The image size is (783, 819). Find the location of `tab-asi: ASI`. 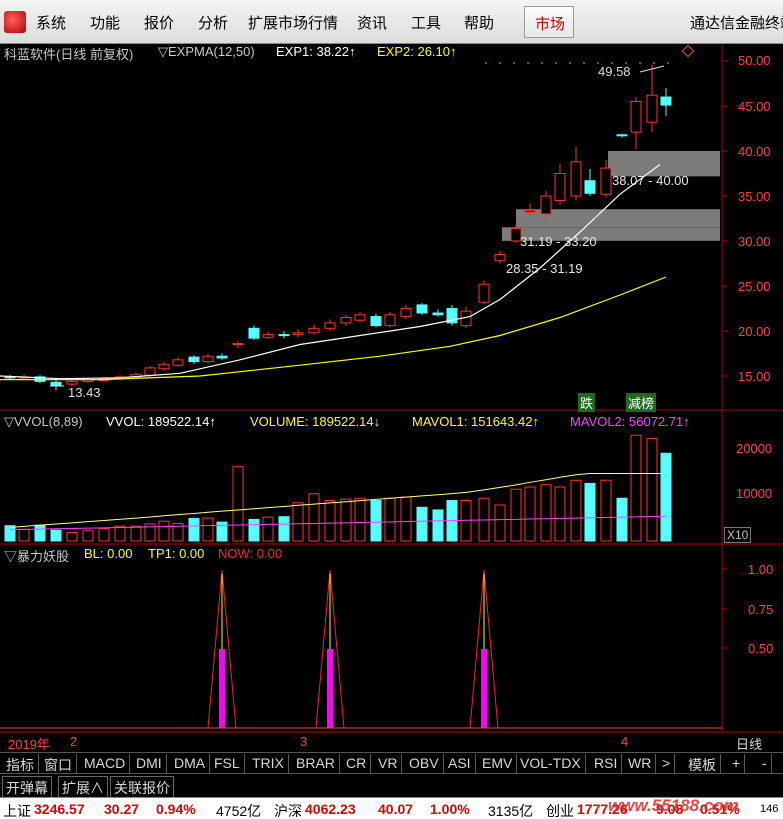

tab-asi: ASI is located at coordinates (460, 763).